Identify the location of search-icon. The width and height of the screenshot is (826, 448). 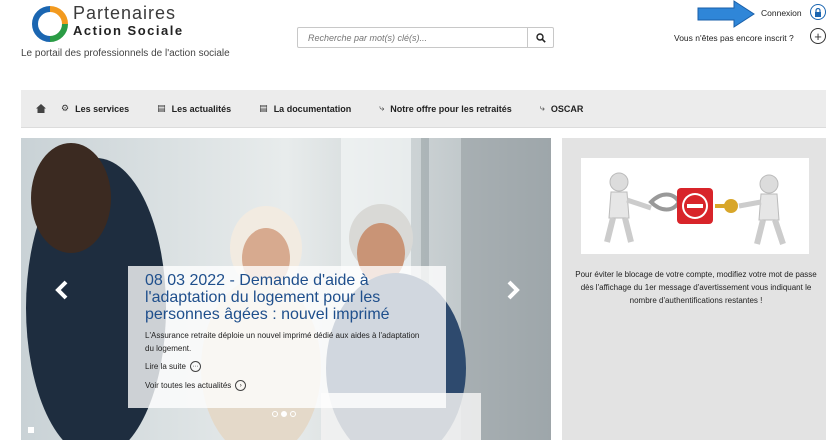
(540, 37).